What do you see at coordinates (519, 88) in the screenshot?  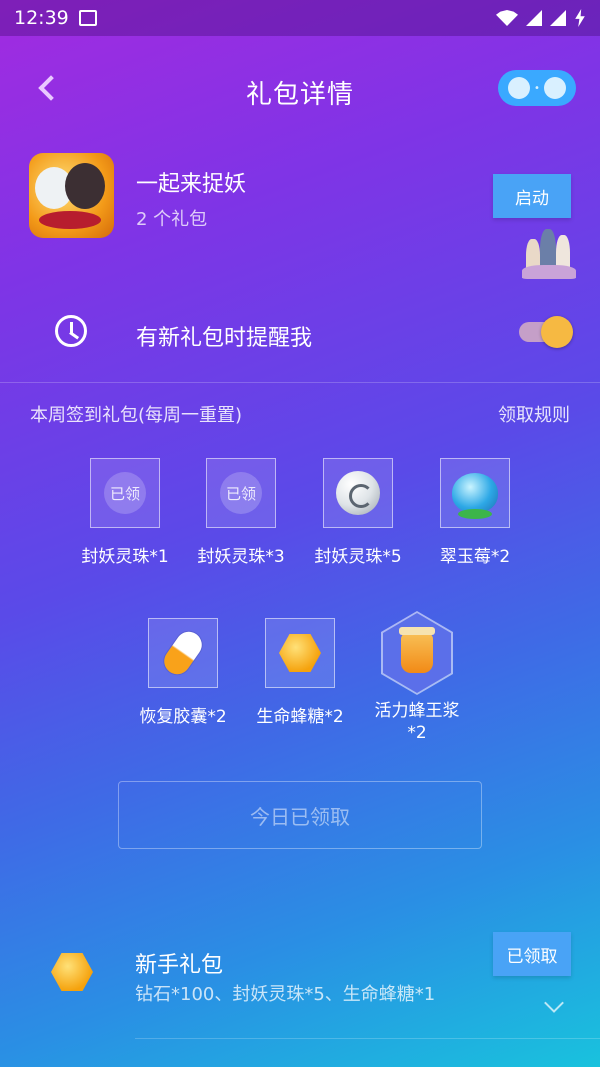 I see `qq-icon` at bounding box center [519, 88].